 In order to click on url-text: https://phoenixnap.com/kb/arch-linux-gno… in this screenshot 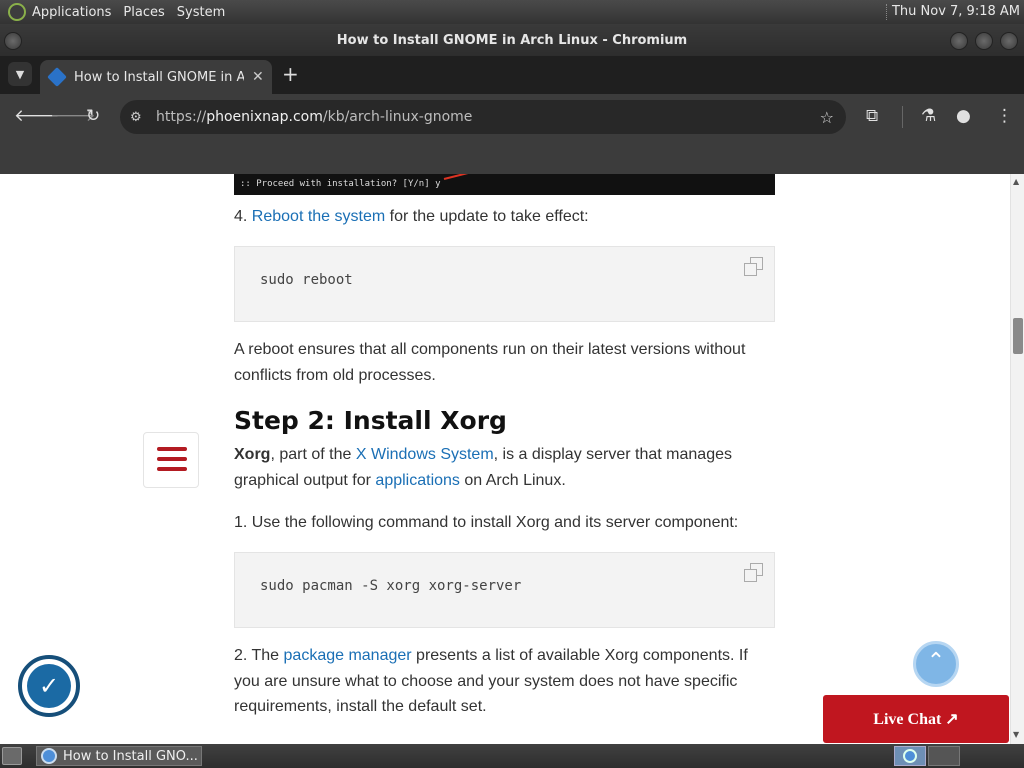, I will do `click(314, 117)`.